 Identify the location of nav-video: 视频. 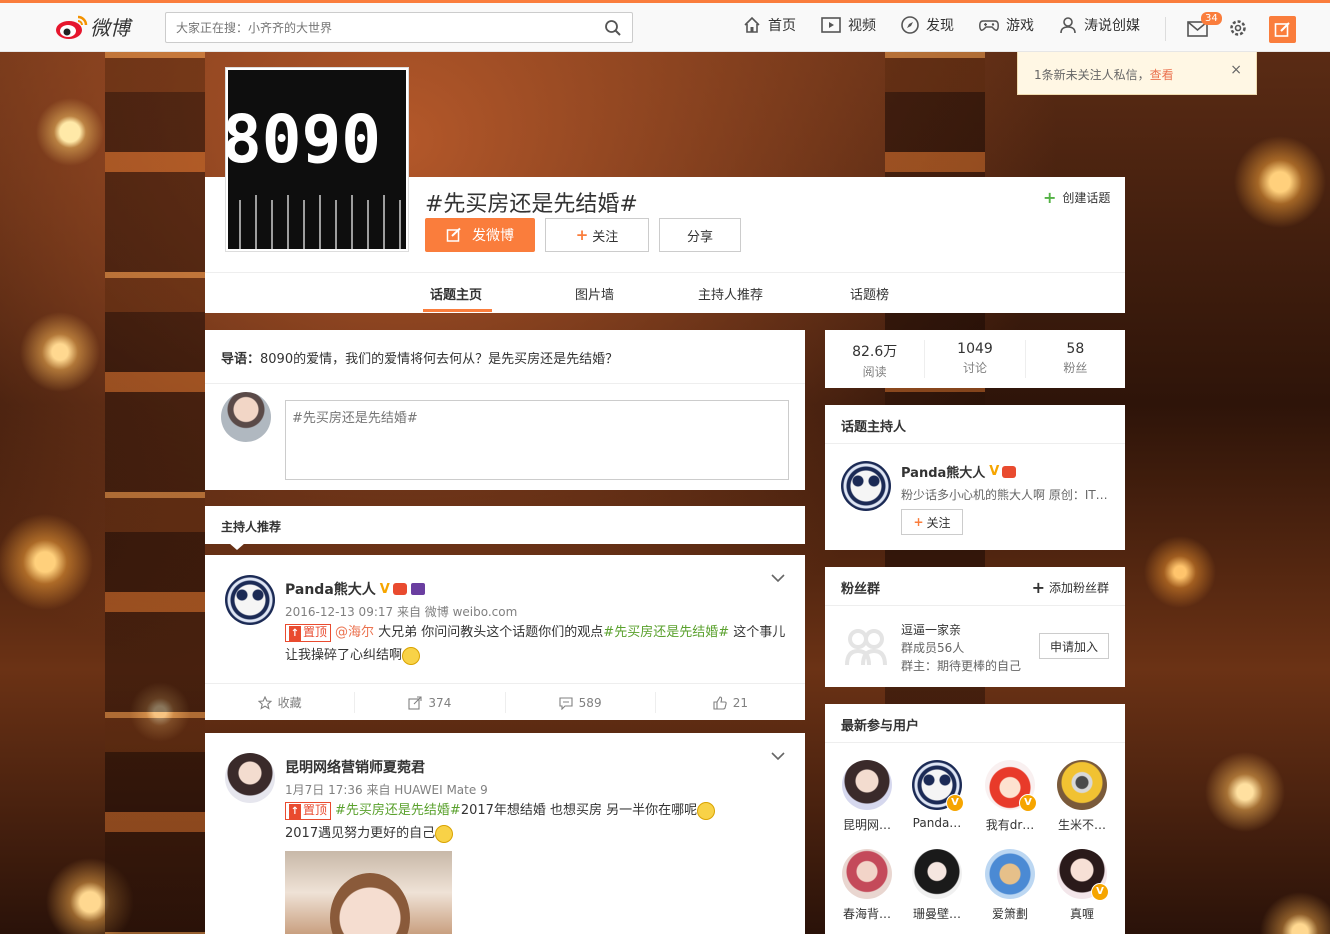
(848, 25).